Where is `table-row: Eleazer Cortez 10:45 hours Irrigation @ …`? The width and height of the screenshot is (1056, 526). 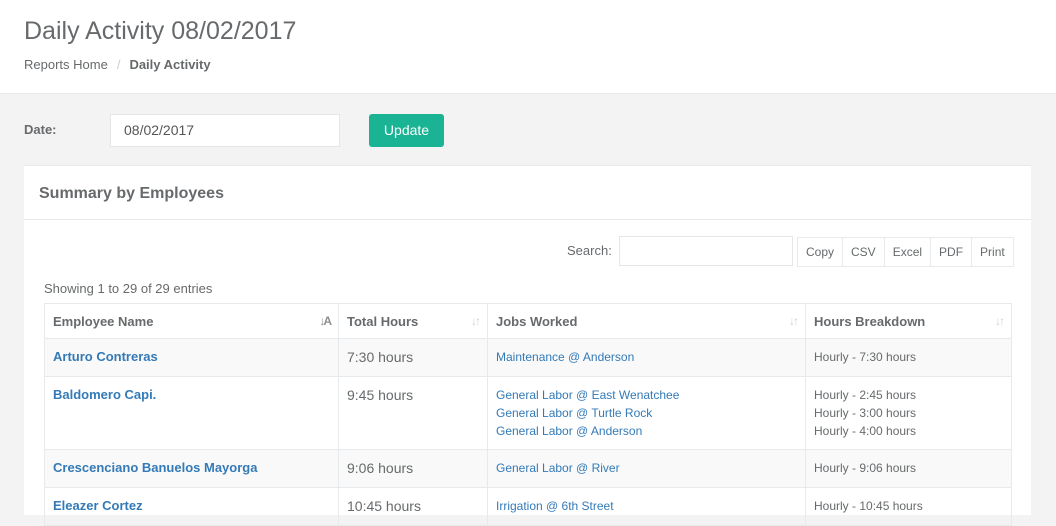 table-row: Eleazer Cortez 10:45 hours Irrigation @ … is located at coordinates (528, 506).